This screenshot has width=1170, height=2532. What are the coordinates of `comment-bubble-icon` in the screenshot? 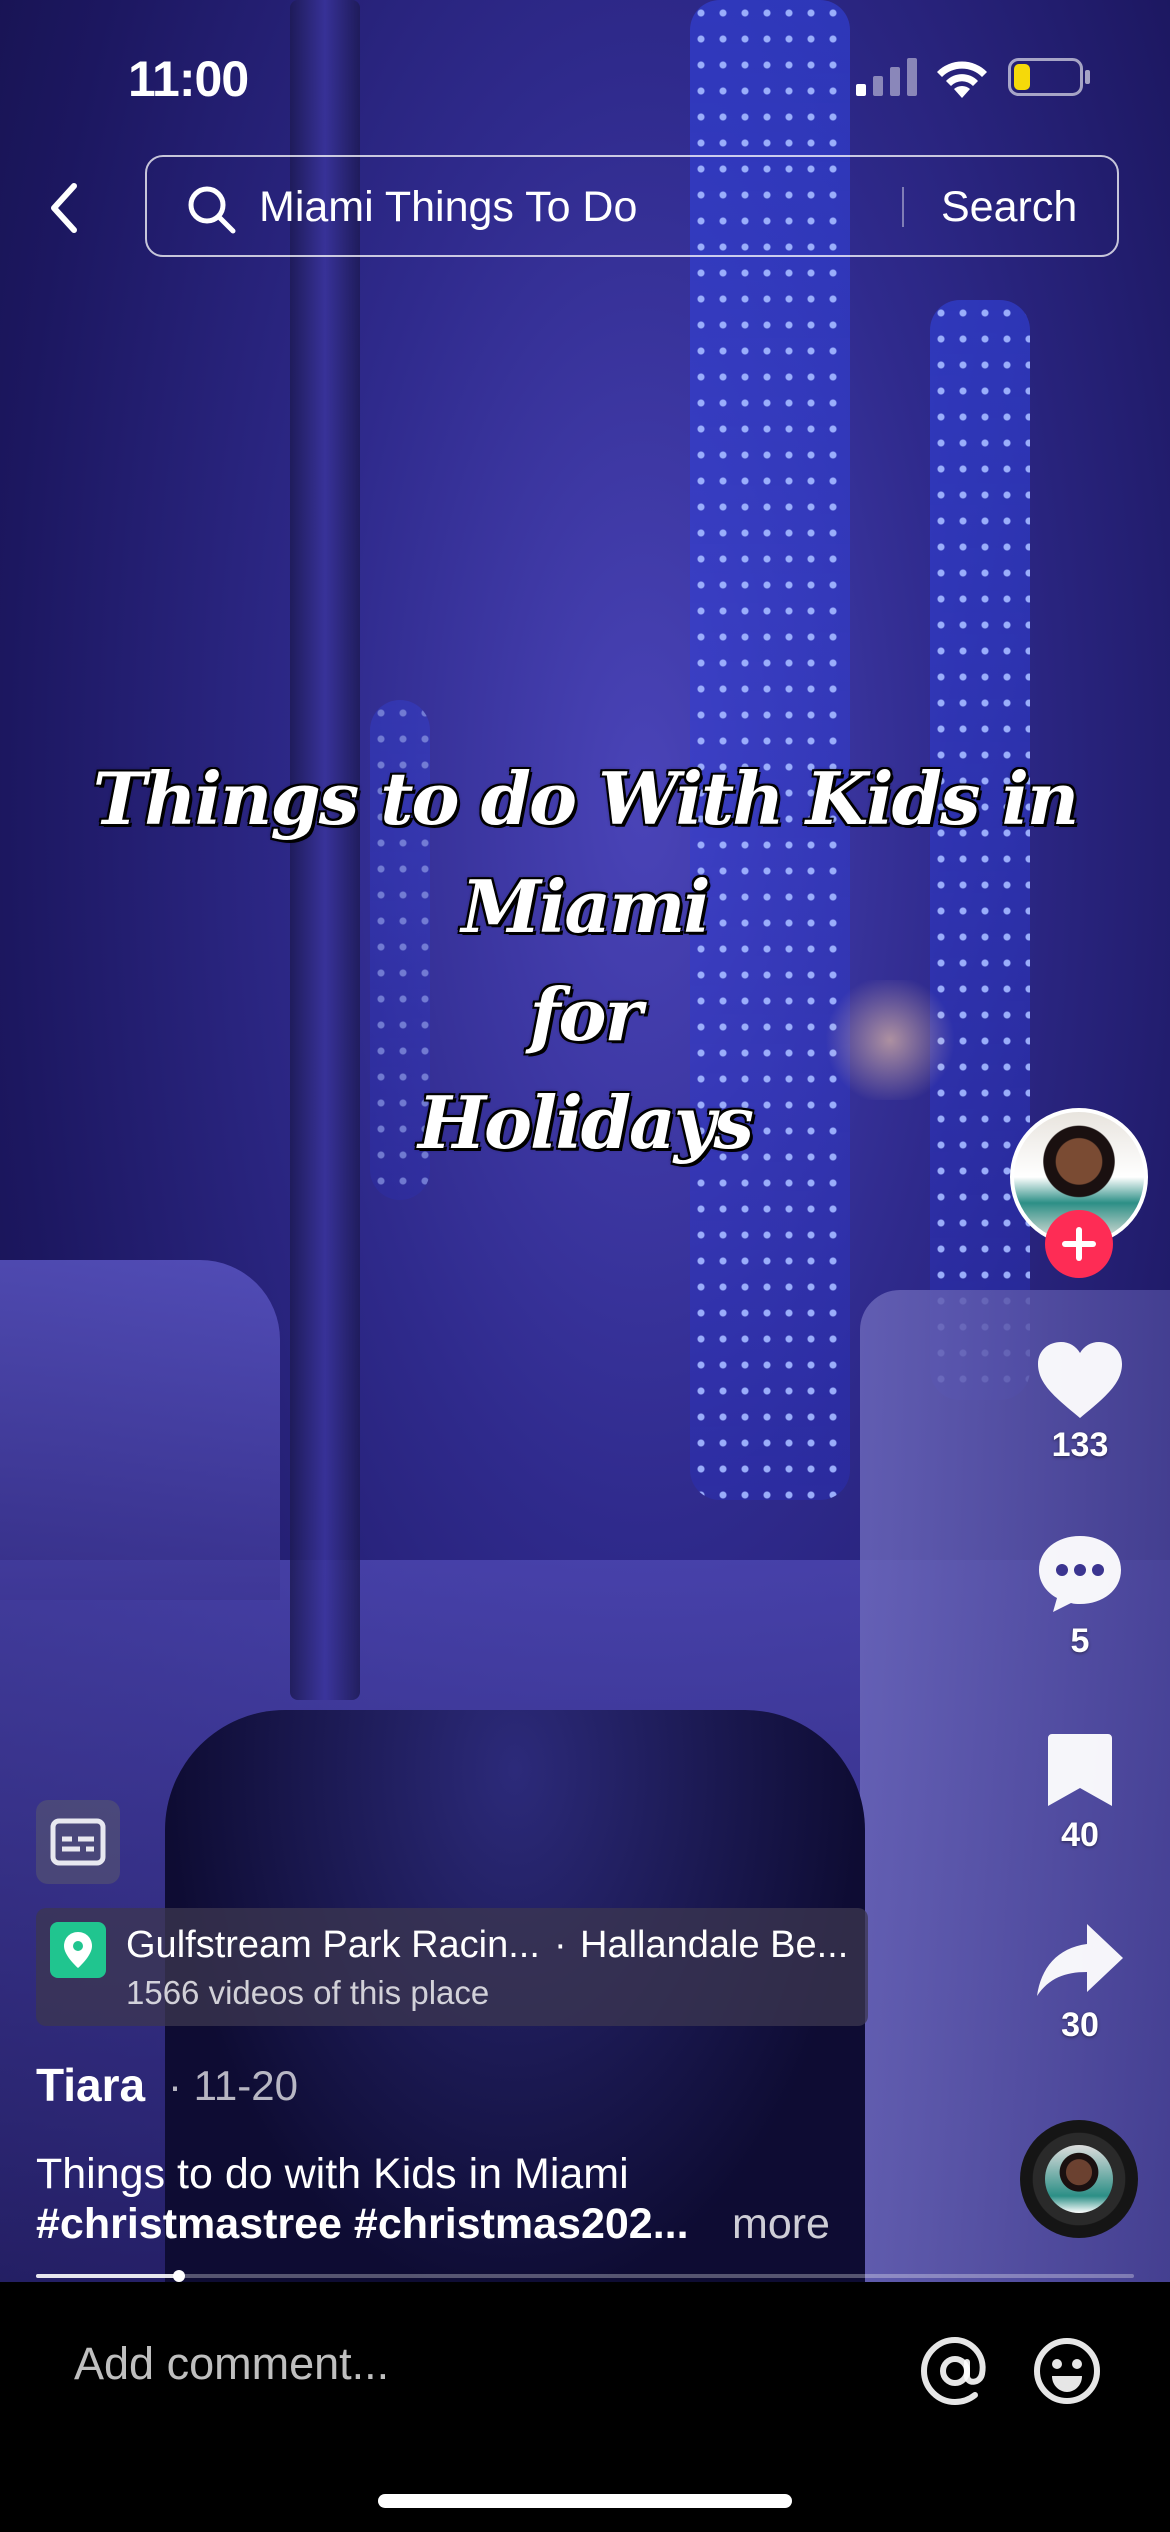 It's located at (1080, 1574).